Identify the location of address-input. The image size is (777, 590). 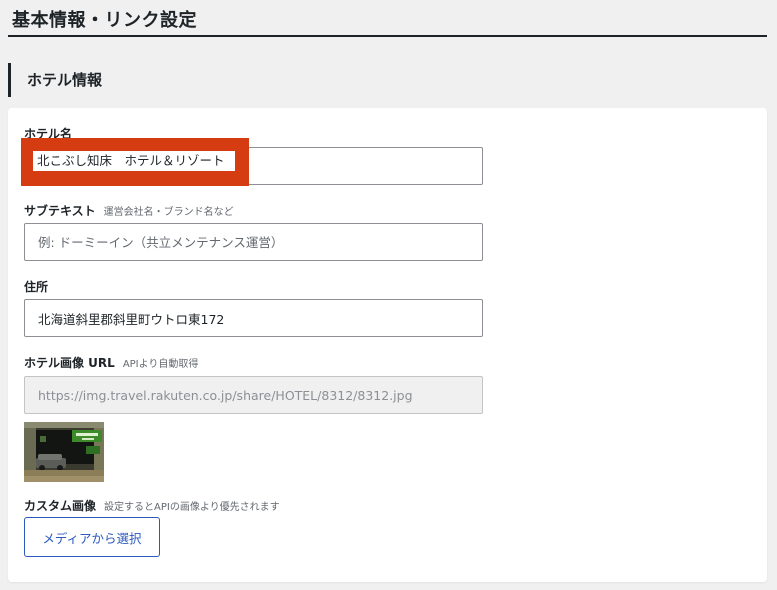
(253, 318).